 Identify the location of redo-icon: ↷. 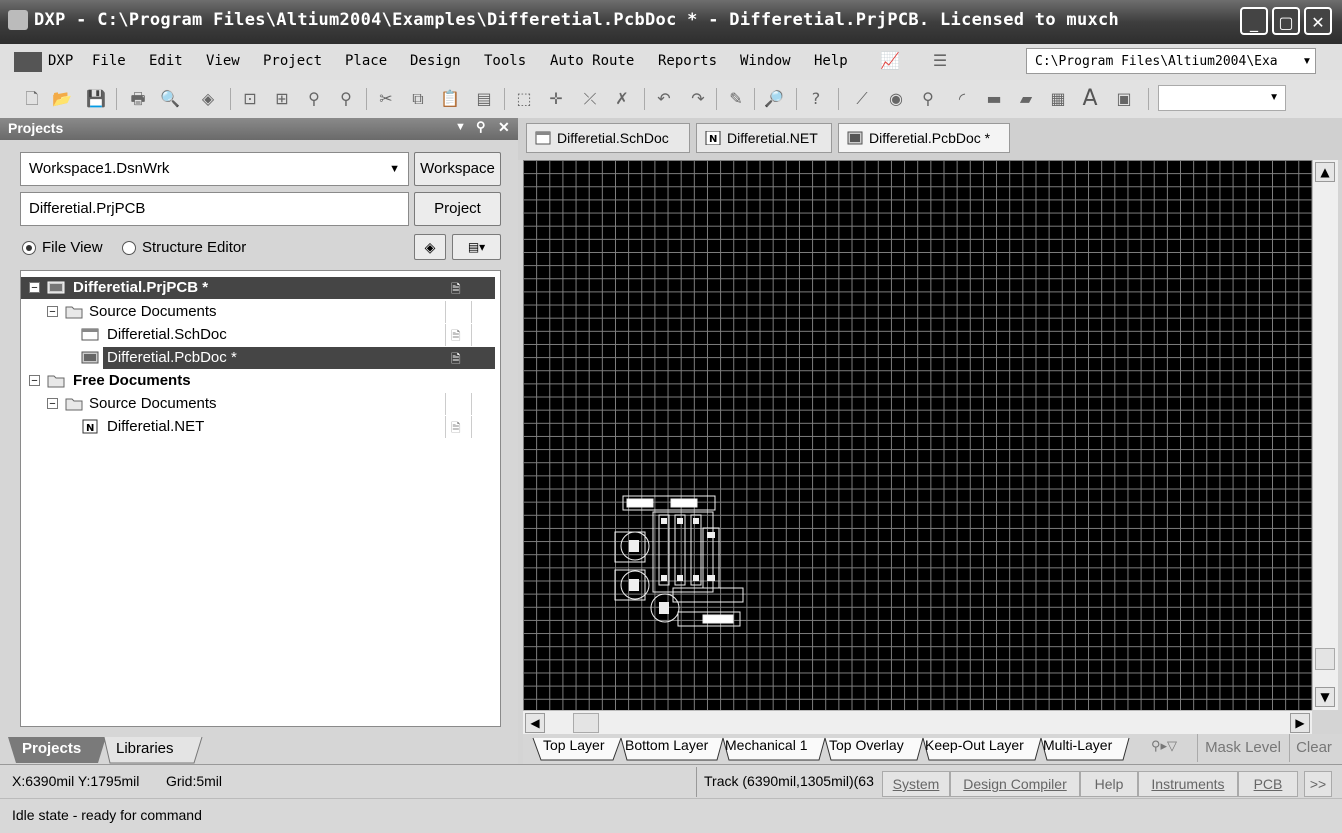
(698, 99).